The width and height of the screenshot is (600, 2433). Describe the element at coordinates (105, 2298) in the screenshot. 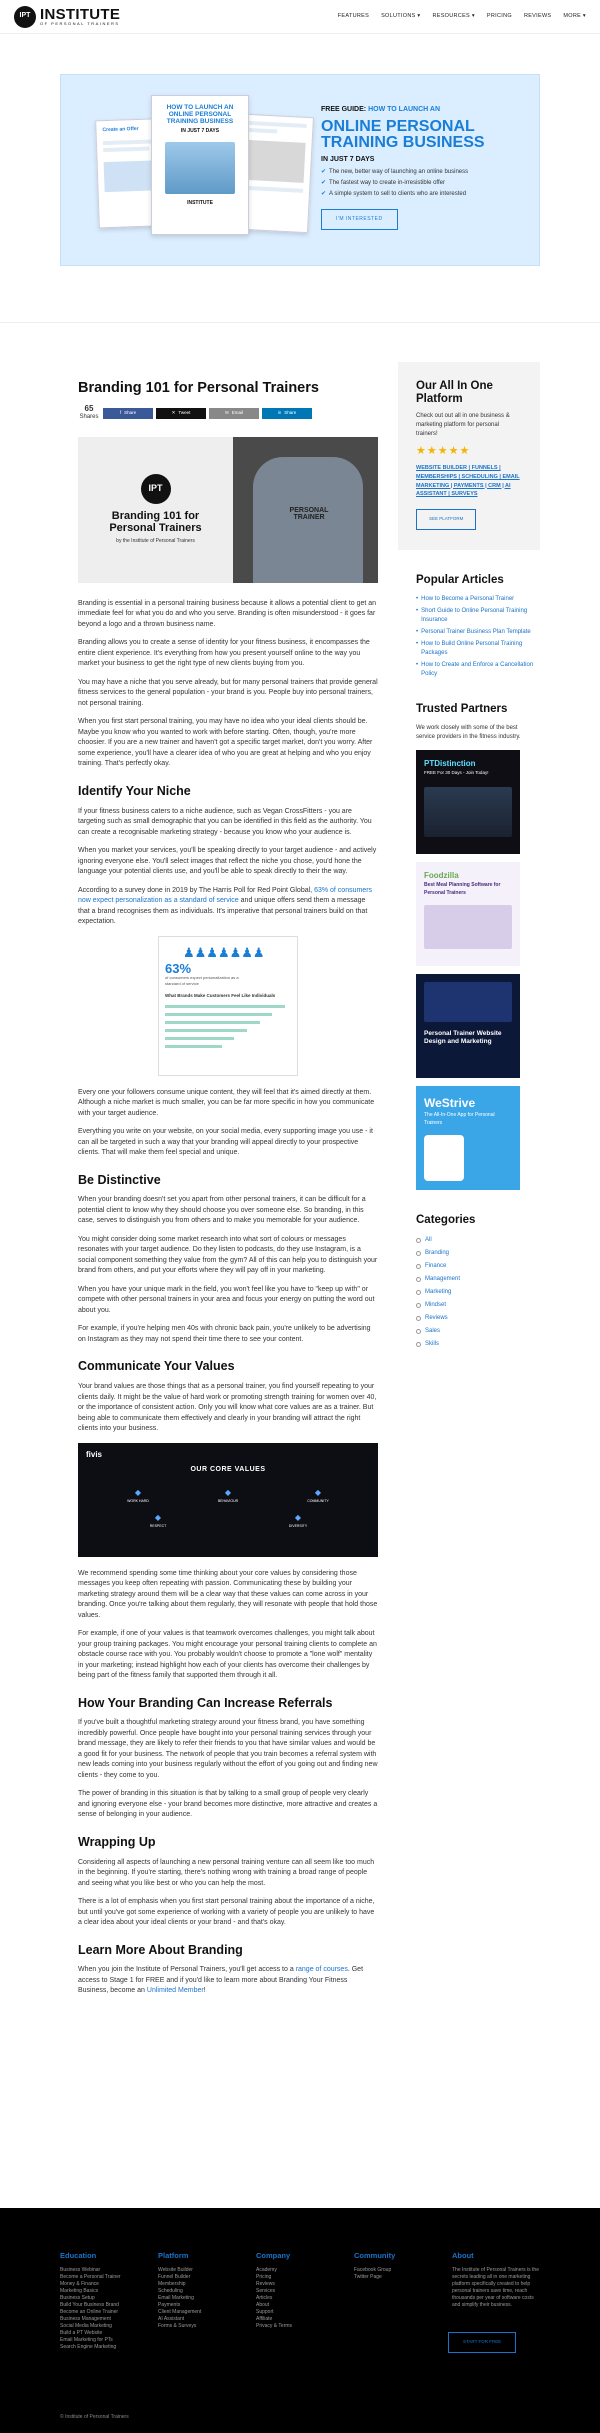

I see `footer-link: Business Setup` at that location.